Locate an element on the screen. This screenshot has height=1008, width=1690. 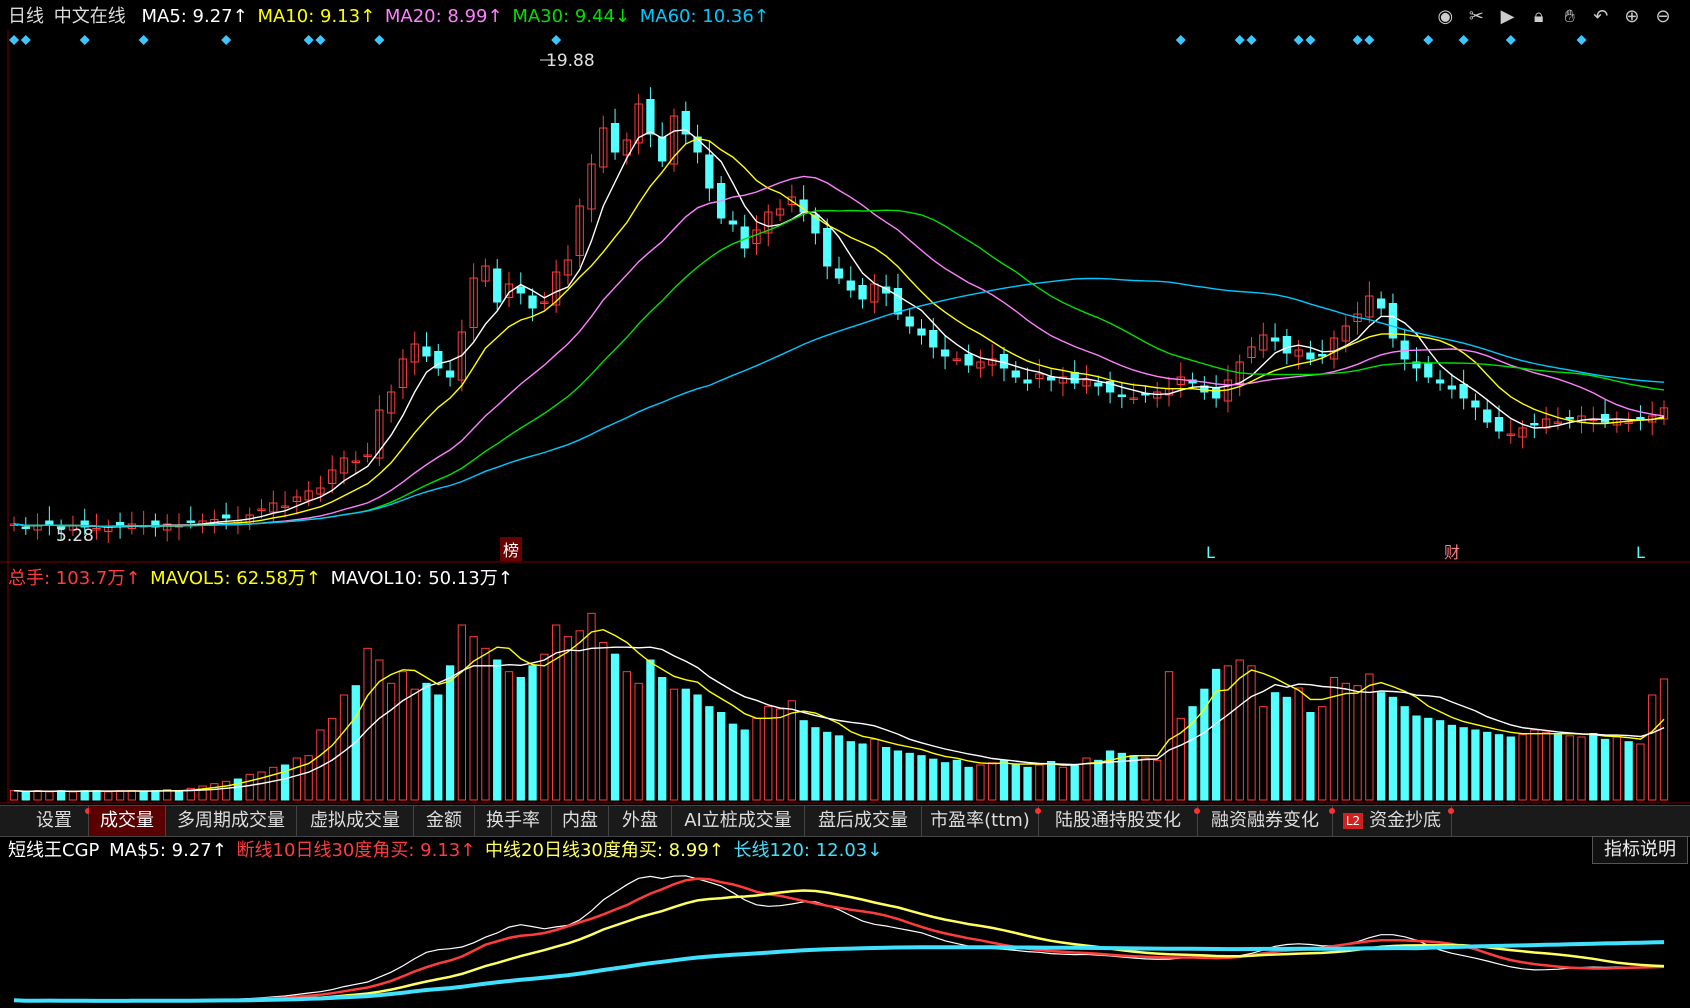
tab-northbound-holdings: 陆股通持股变化 is located at coordinates (1119, 821).